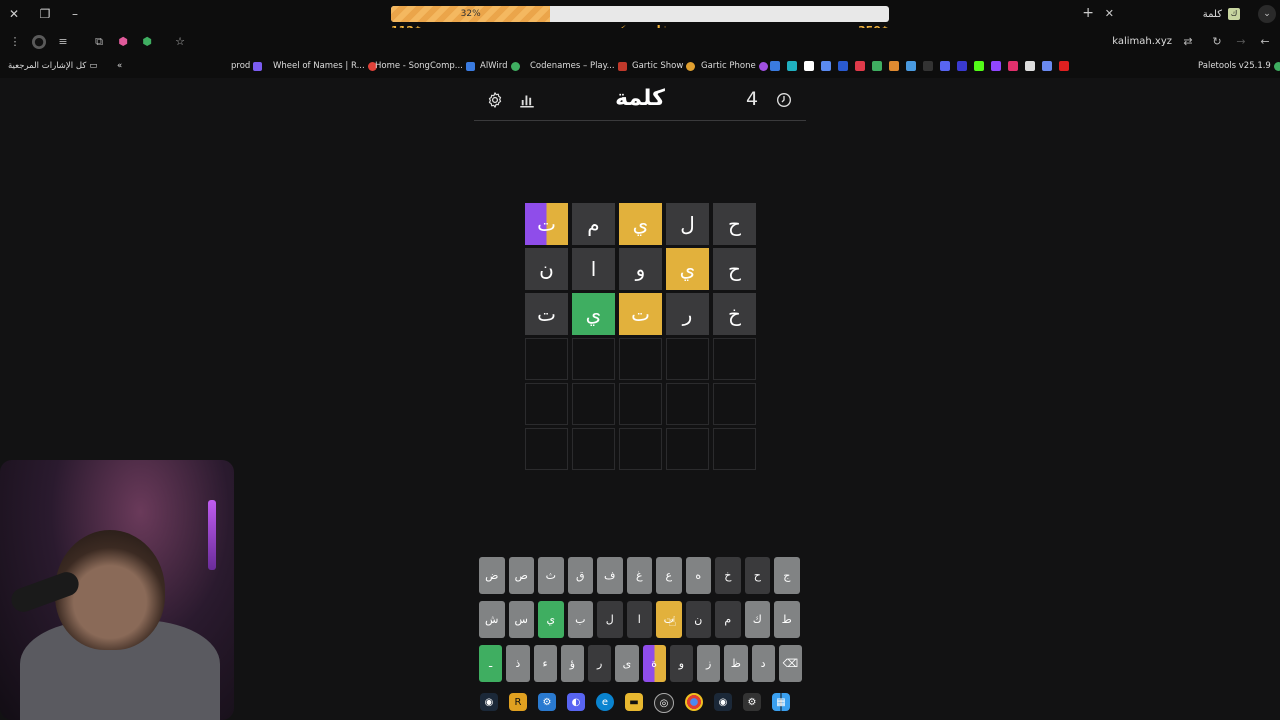 This screenshot has height=720, width=1280. I want to click on folder-icon: ▭, so click(93, 66).